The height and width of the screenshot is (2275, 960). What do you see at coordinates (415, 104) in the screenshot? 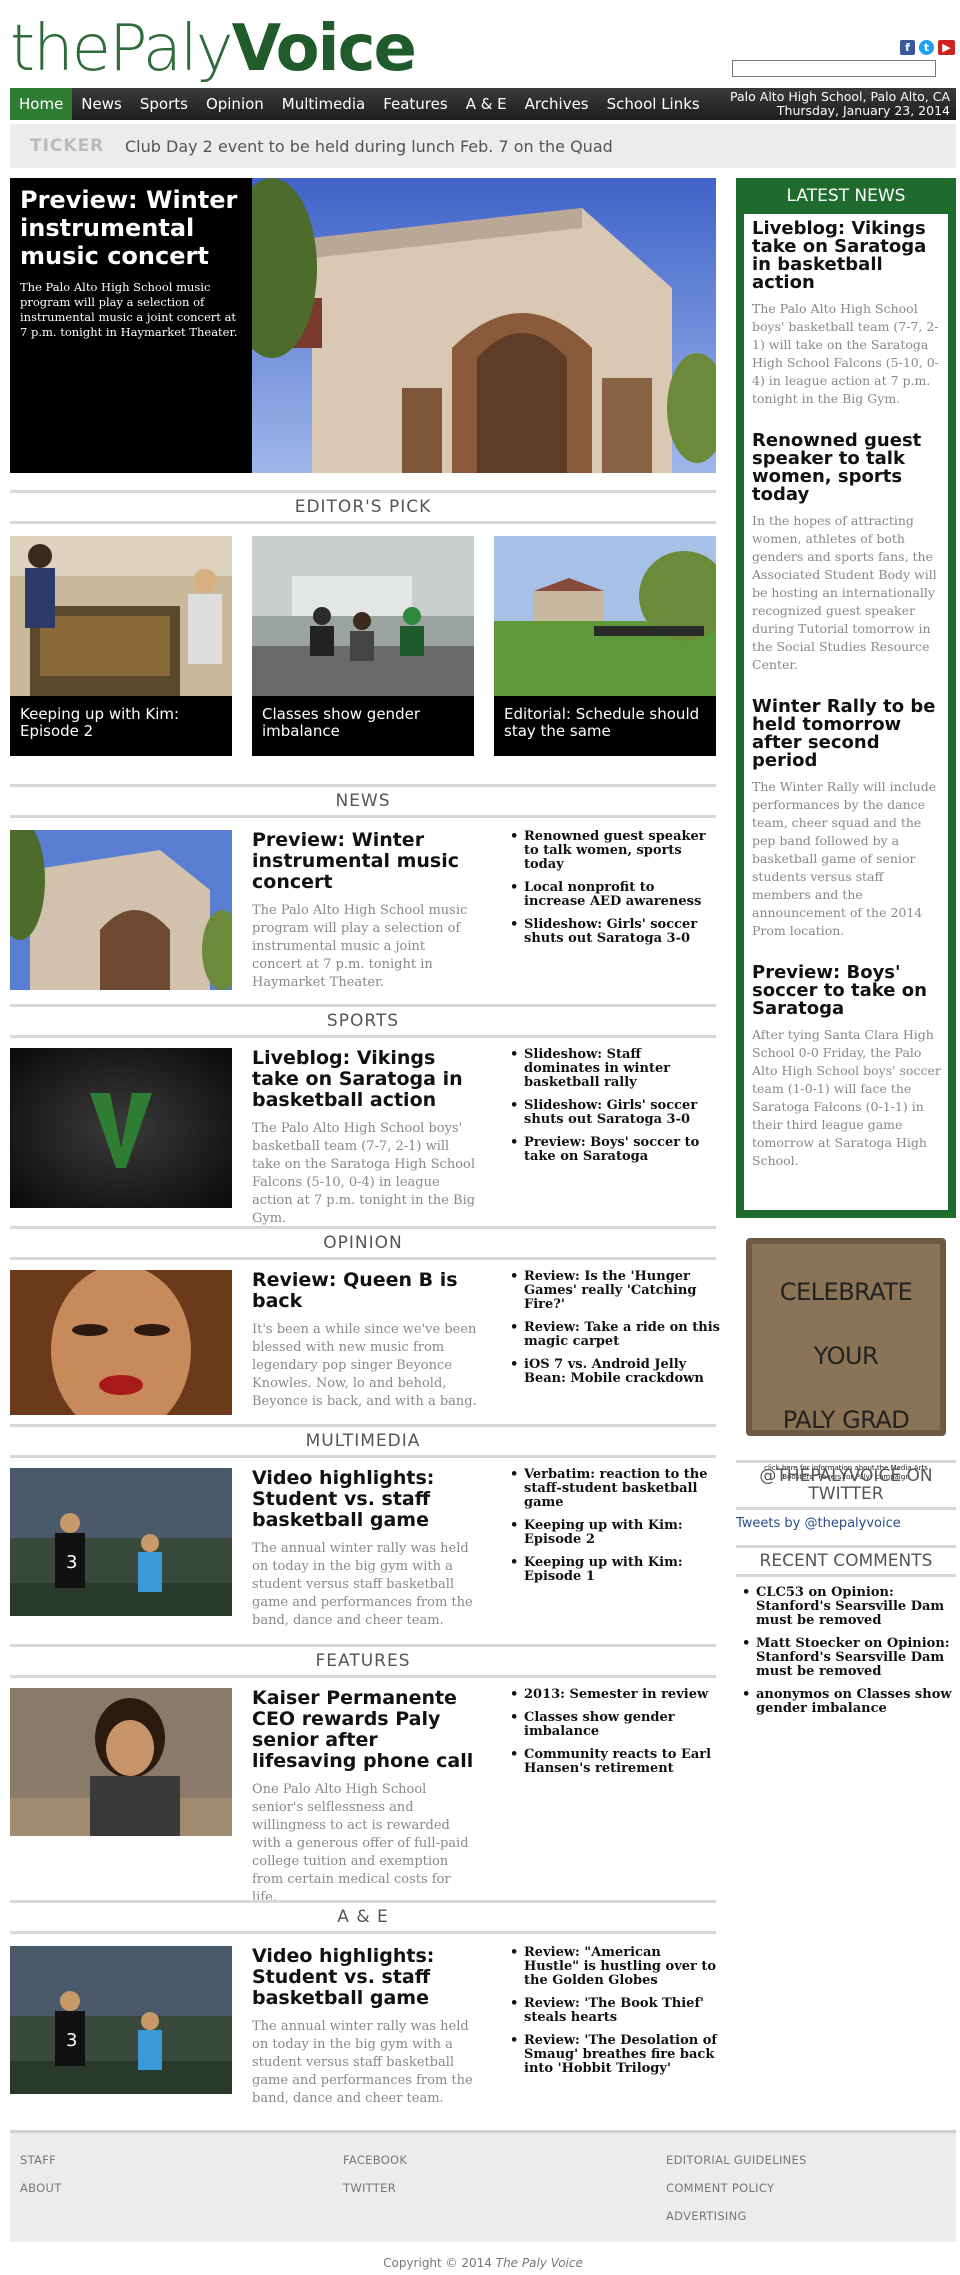
I see `nav-features: Features` at bounding box center [415, 104].